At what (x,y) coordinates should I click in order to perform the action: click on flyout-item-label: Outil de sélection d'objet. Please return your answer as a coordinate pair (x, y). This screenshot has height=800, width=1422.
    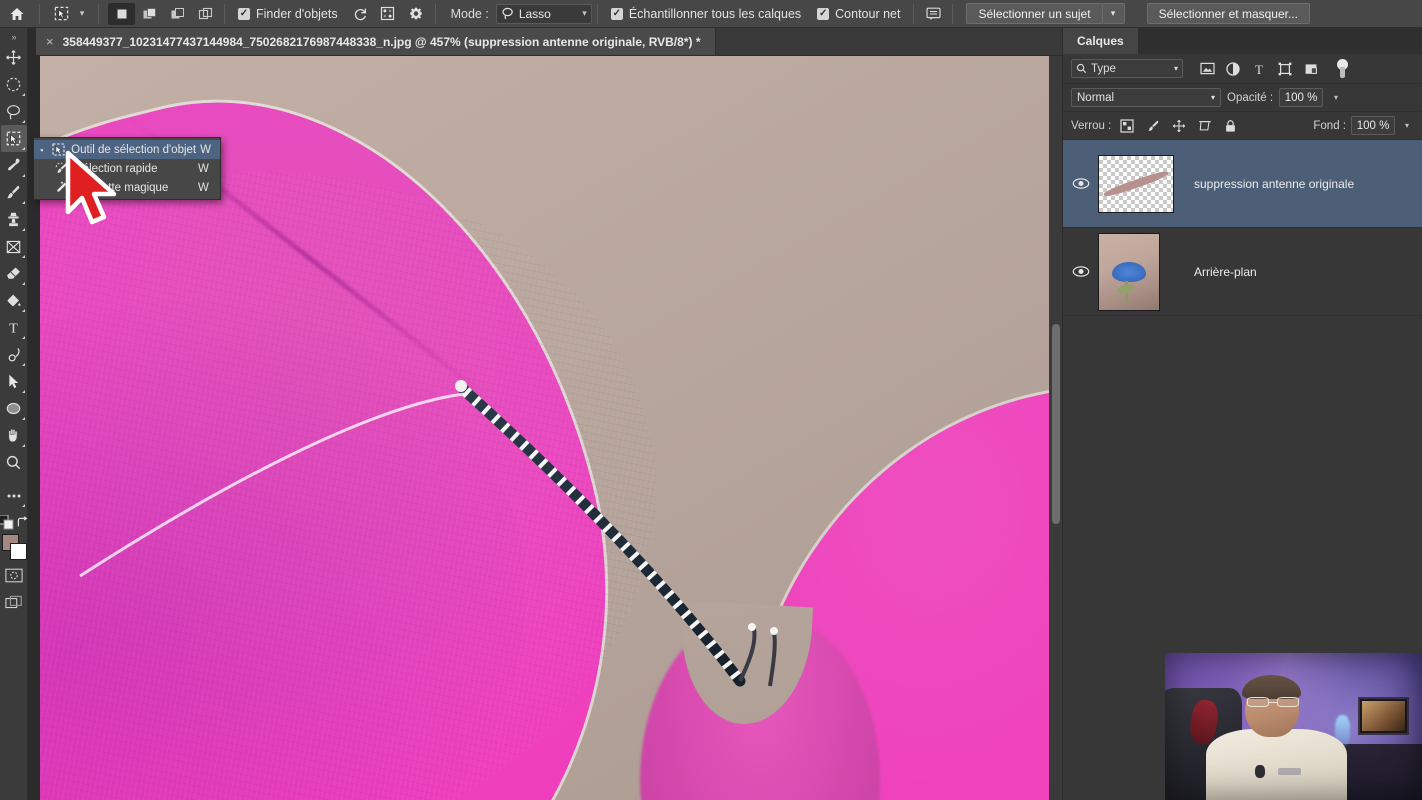
    Looking at the image, I should click on (134, 149).